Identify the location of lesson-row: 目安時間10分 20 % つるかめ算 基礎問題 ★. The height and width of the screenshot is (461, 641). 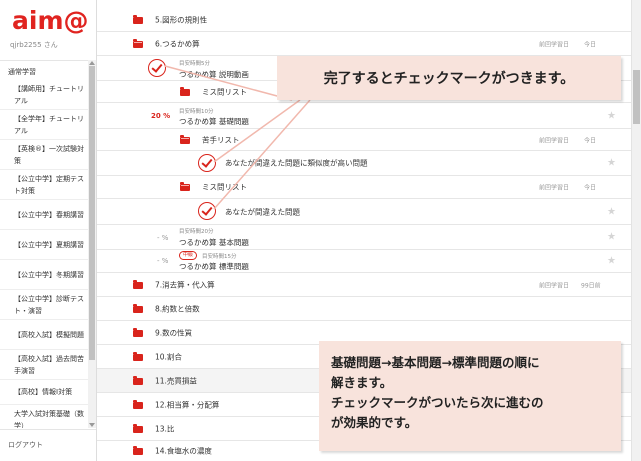
(364, 116).